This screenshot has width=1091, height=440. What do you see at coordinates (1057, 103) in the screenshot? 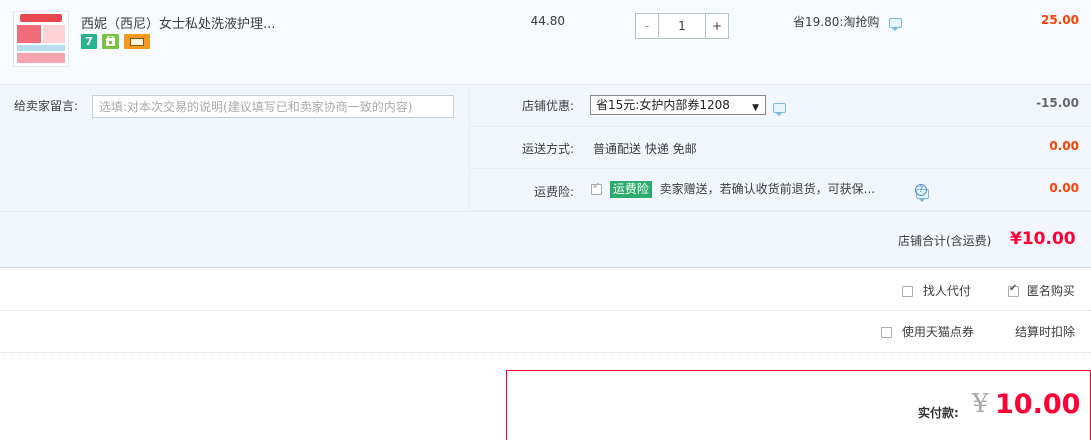
I see `shop-discount-amount: -15.00` at bounding box center [1057, 103].